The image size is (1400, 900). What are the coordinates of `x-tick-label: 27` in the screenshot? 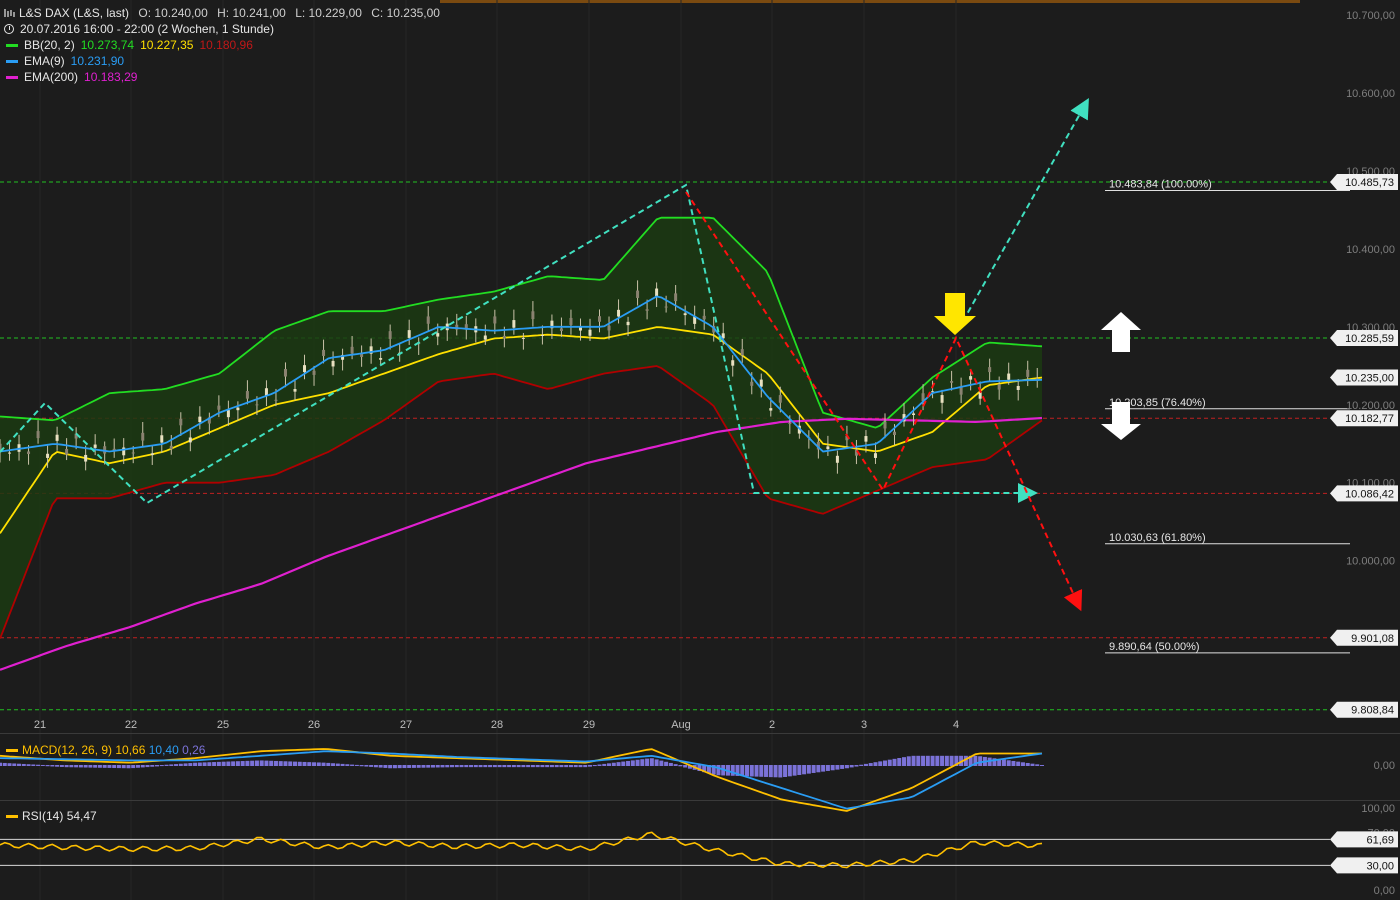 It's located at (406, 725).